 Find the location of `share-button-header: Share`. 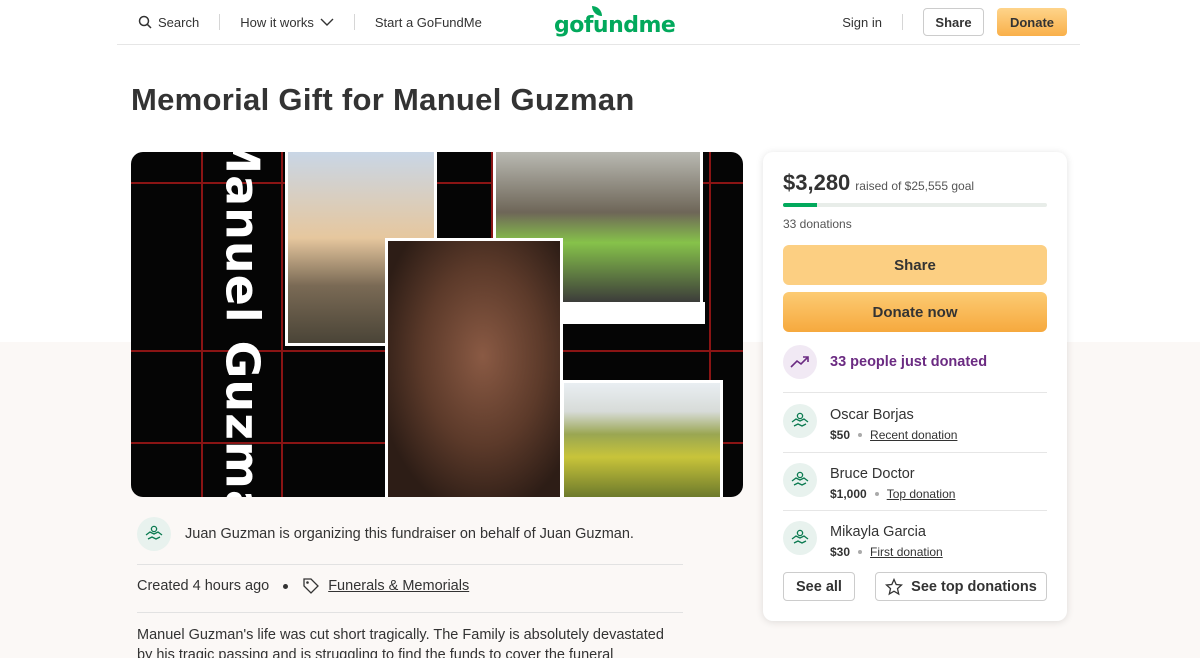

share-button-header: Share is located at coordinates (953, 22).